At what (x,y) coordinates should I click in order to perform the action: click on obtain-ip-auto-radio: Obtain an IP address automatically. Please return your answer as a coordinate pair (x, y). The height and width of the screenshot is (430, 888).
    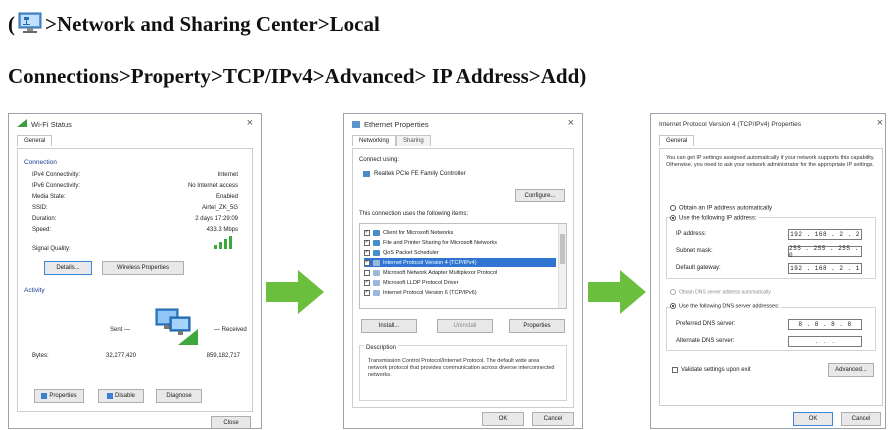
    Looking at the image, I should click on (721, 208).